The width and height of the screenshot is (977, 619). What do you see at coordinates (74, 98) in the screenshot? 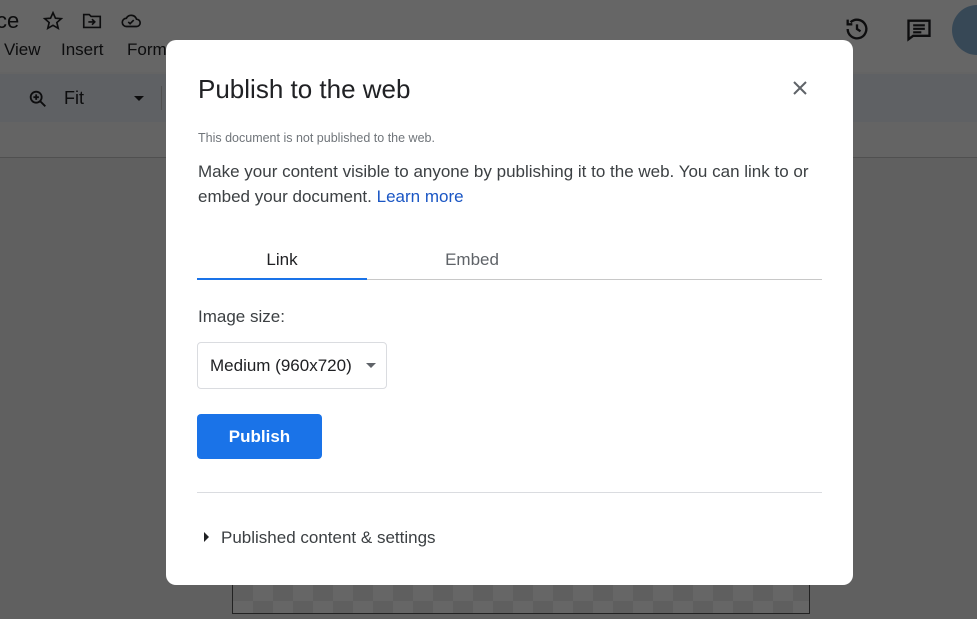
I see `zoom-select: Fit` at bounding box center [74, 98].